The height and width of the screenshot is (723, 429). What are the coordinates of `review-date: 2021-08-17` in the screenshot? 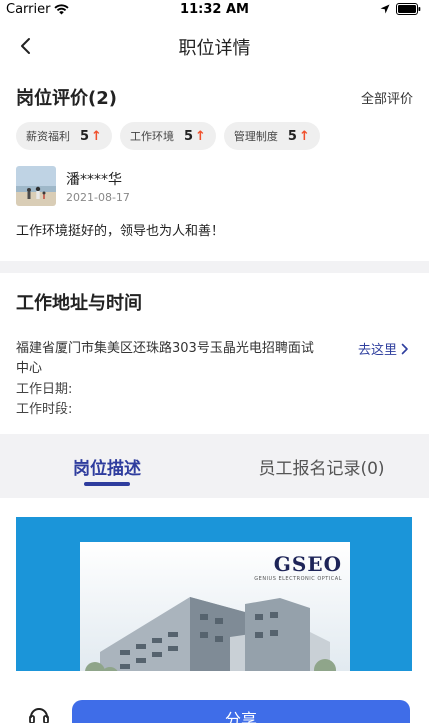 It's located at (98, 197).